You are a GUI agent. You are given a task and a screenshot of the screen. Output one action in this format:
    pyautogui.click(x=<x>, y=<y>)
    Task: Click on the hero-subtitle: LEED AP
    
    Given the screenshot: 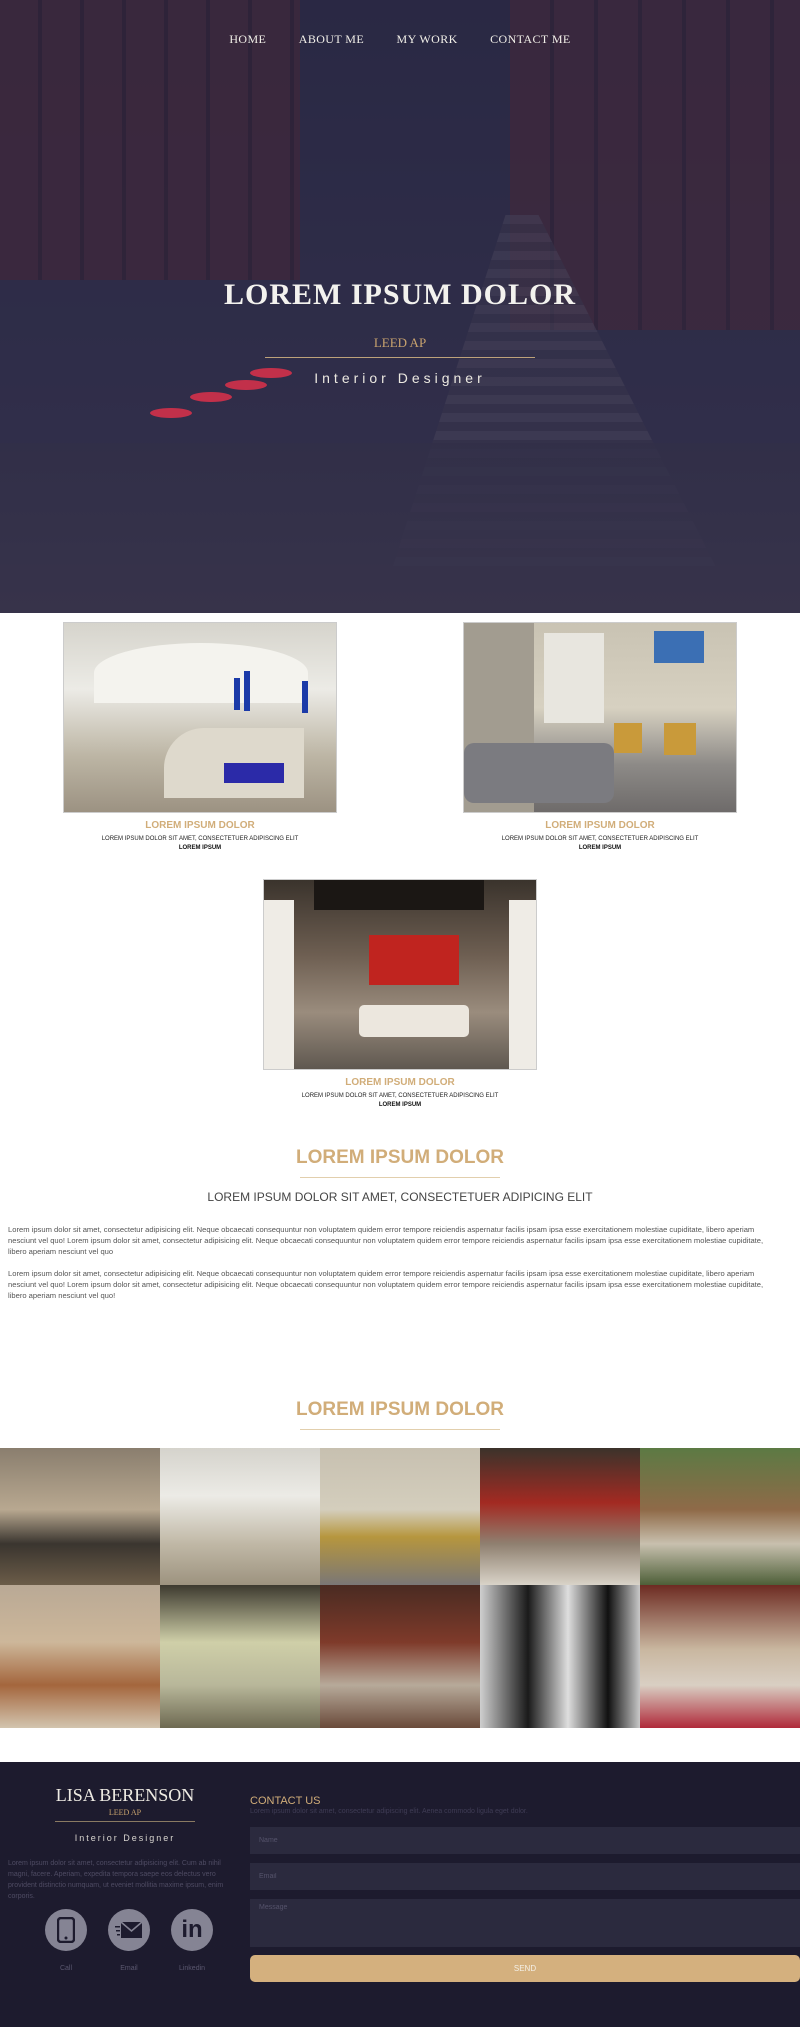 What is the action you would take?
    pyautogui.click(x=400, y=342)
    